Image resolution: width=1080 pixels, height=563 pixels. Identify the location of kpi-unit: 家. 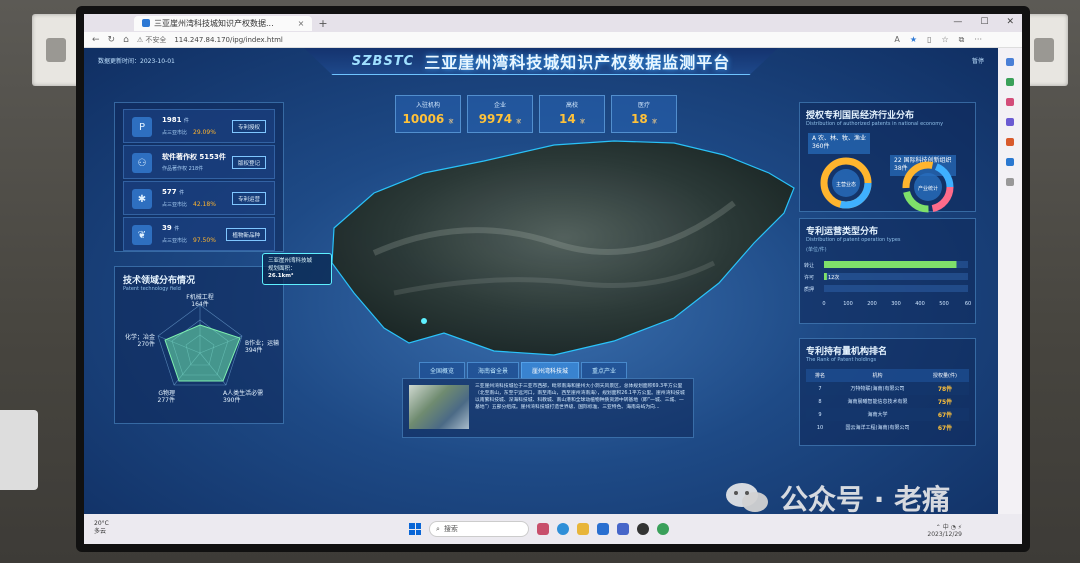
(582, 122).